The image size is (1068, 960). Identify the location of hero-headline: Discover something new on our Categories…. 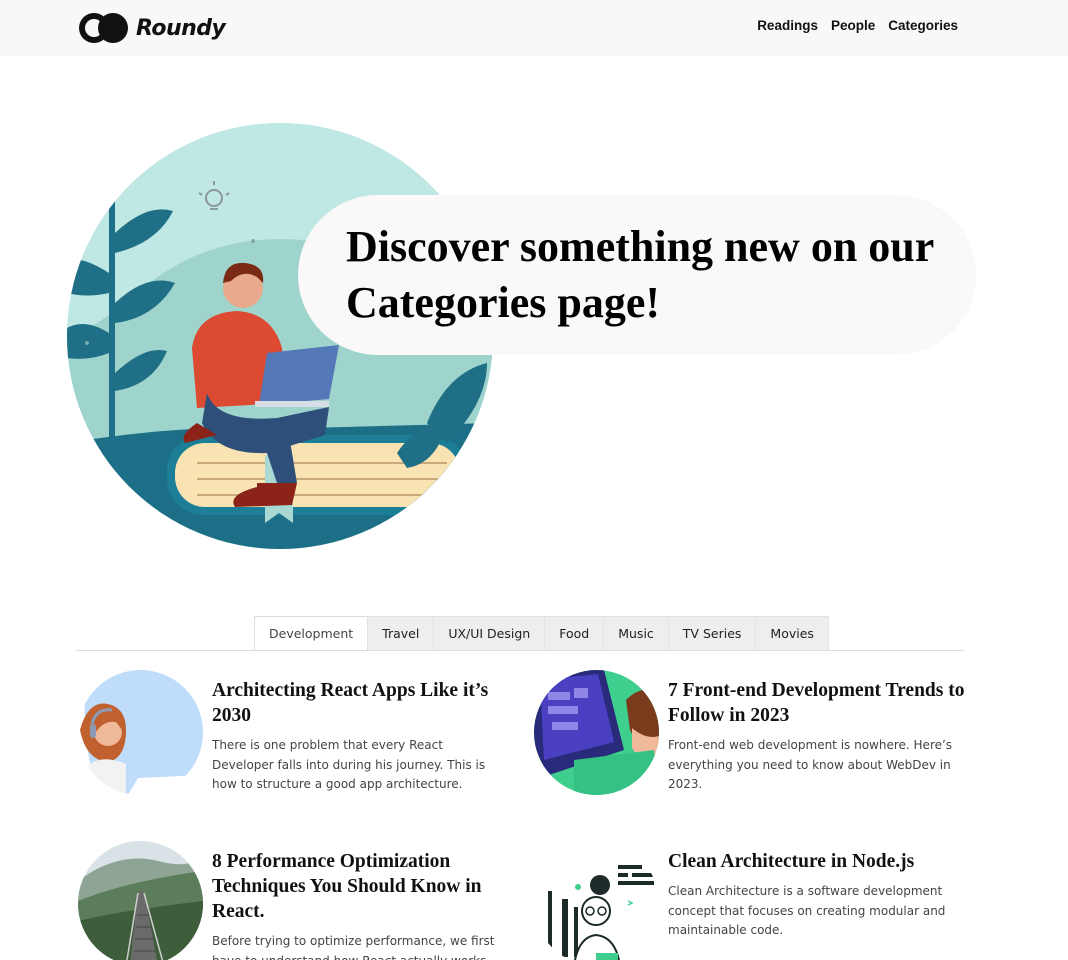
(640, 274).